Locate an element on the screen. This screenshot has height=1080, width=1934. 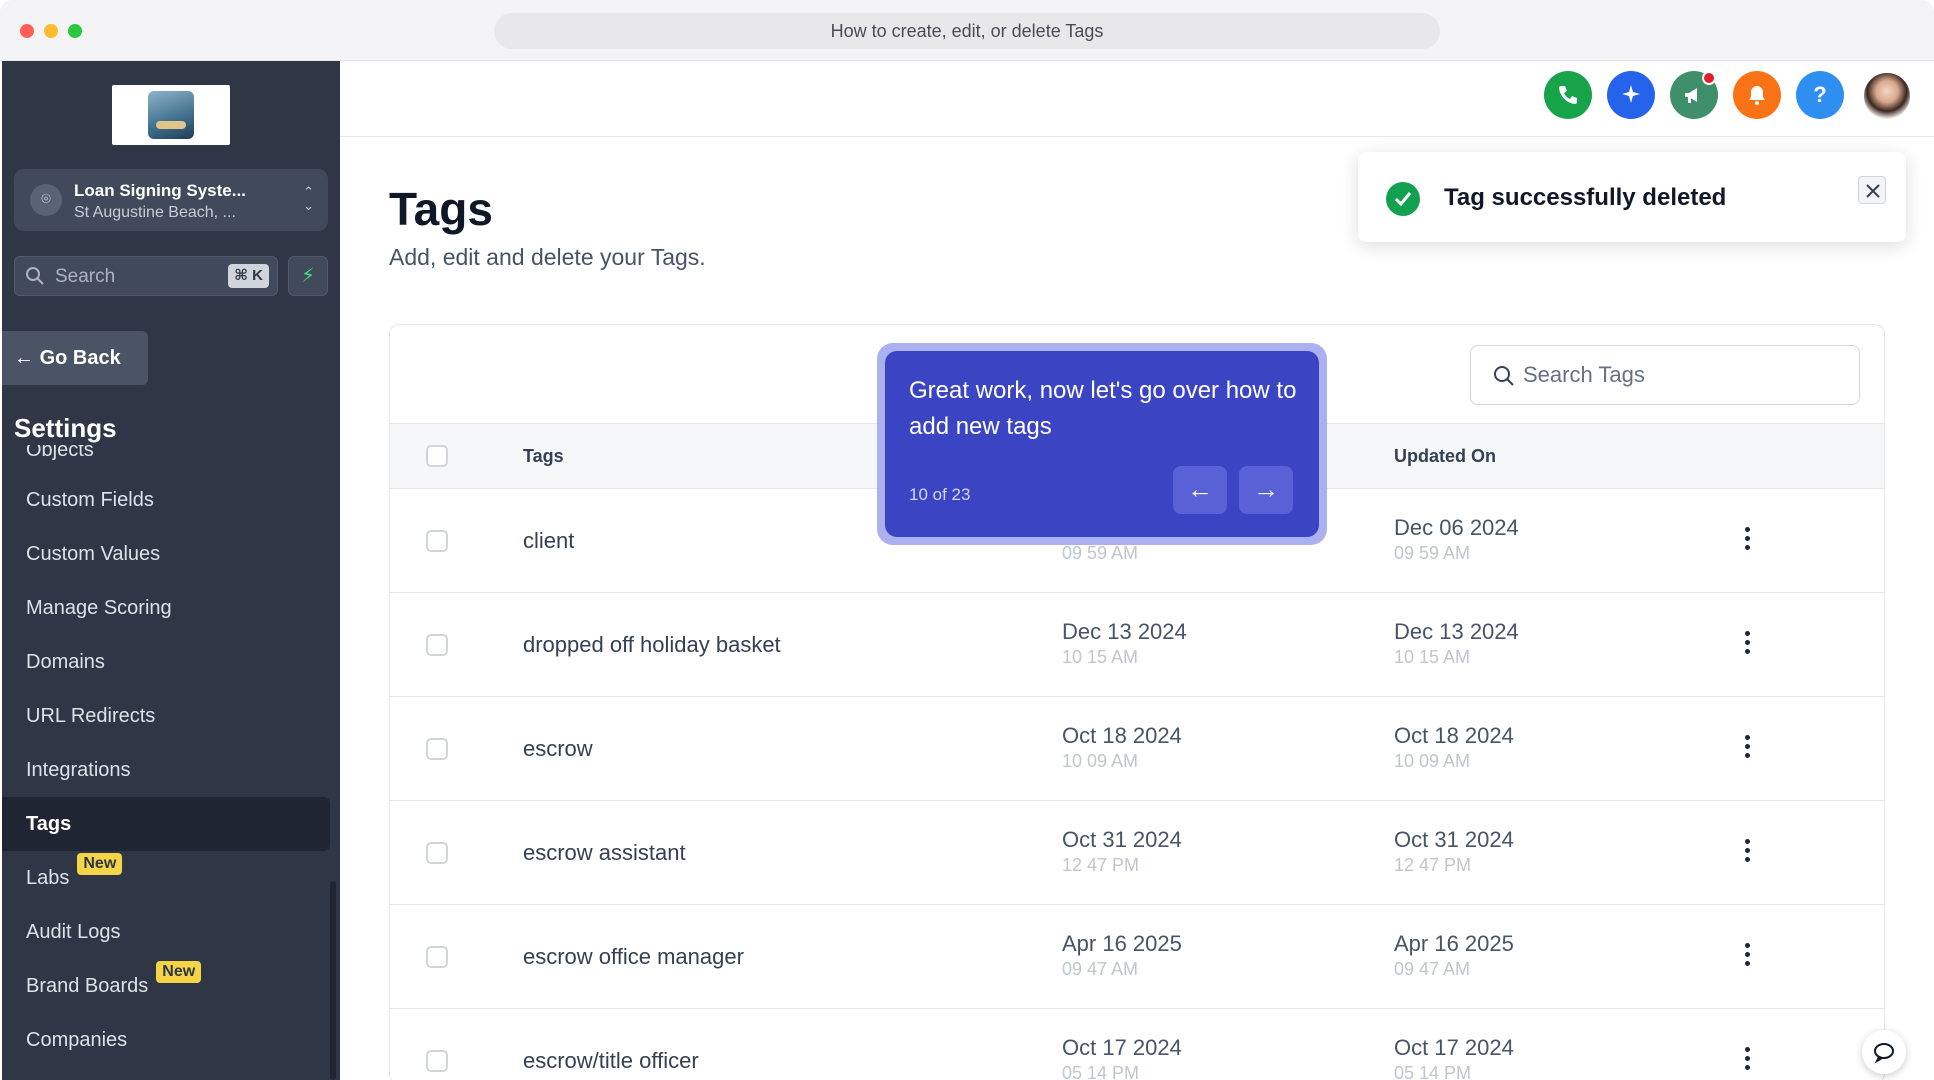
notifications-button is located at coordinates (1757, 95).